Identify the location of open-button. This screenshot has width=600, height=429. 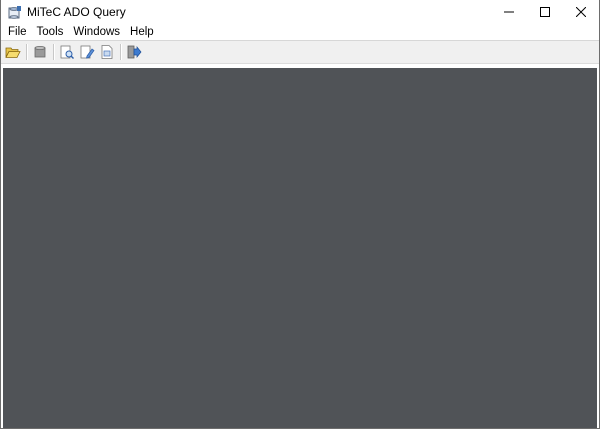
(13, 52).